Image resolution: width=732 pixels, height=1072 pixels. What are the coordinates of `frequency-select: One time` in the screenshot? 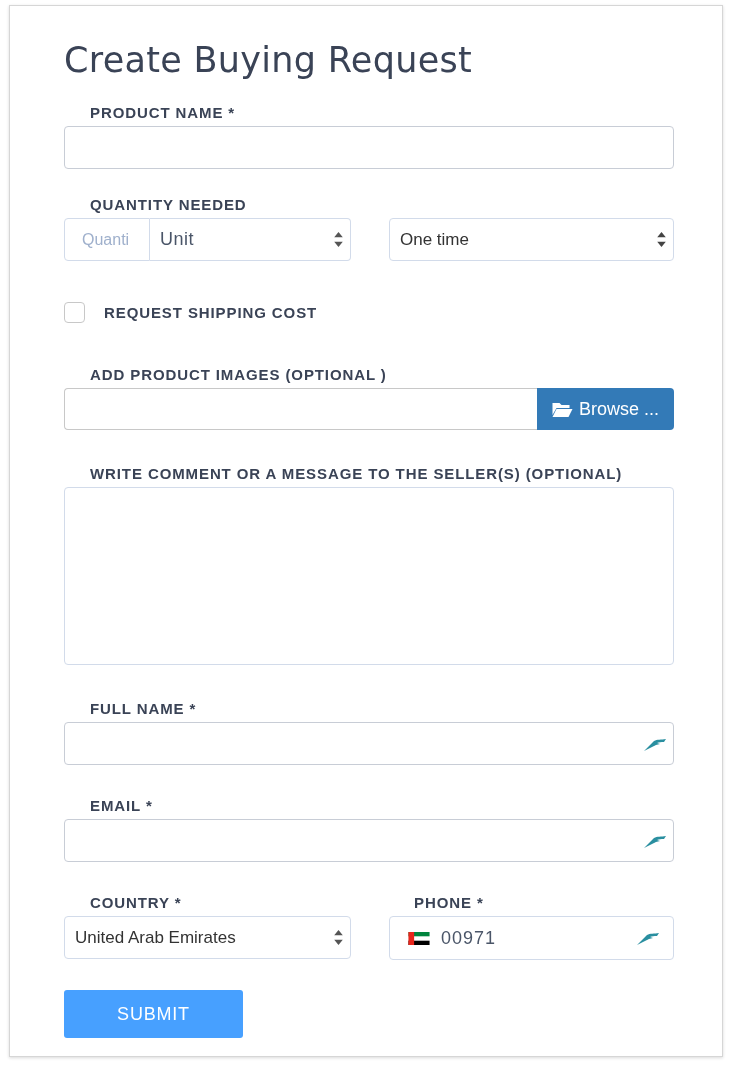 It's located at (531, 239).